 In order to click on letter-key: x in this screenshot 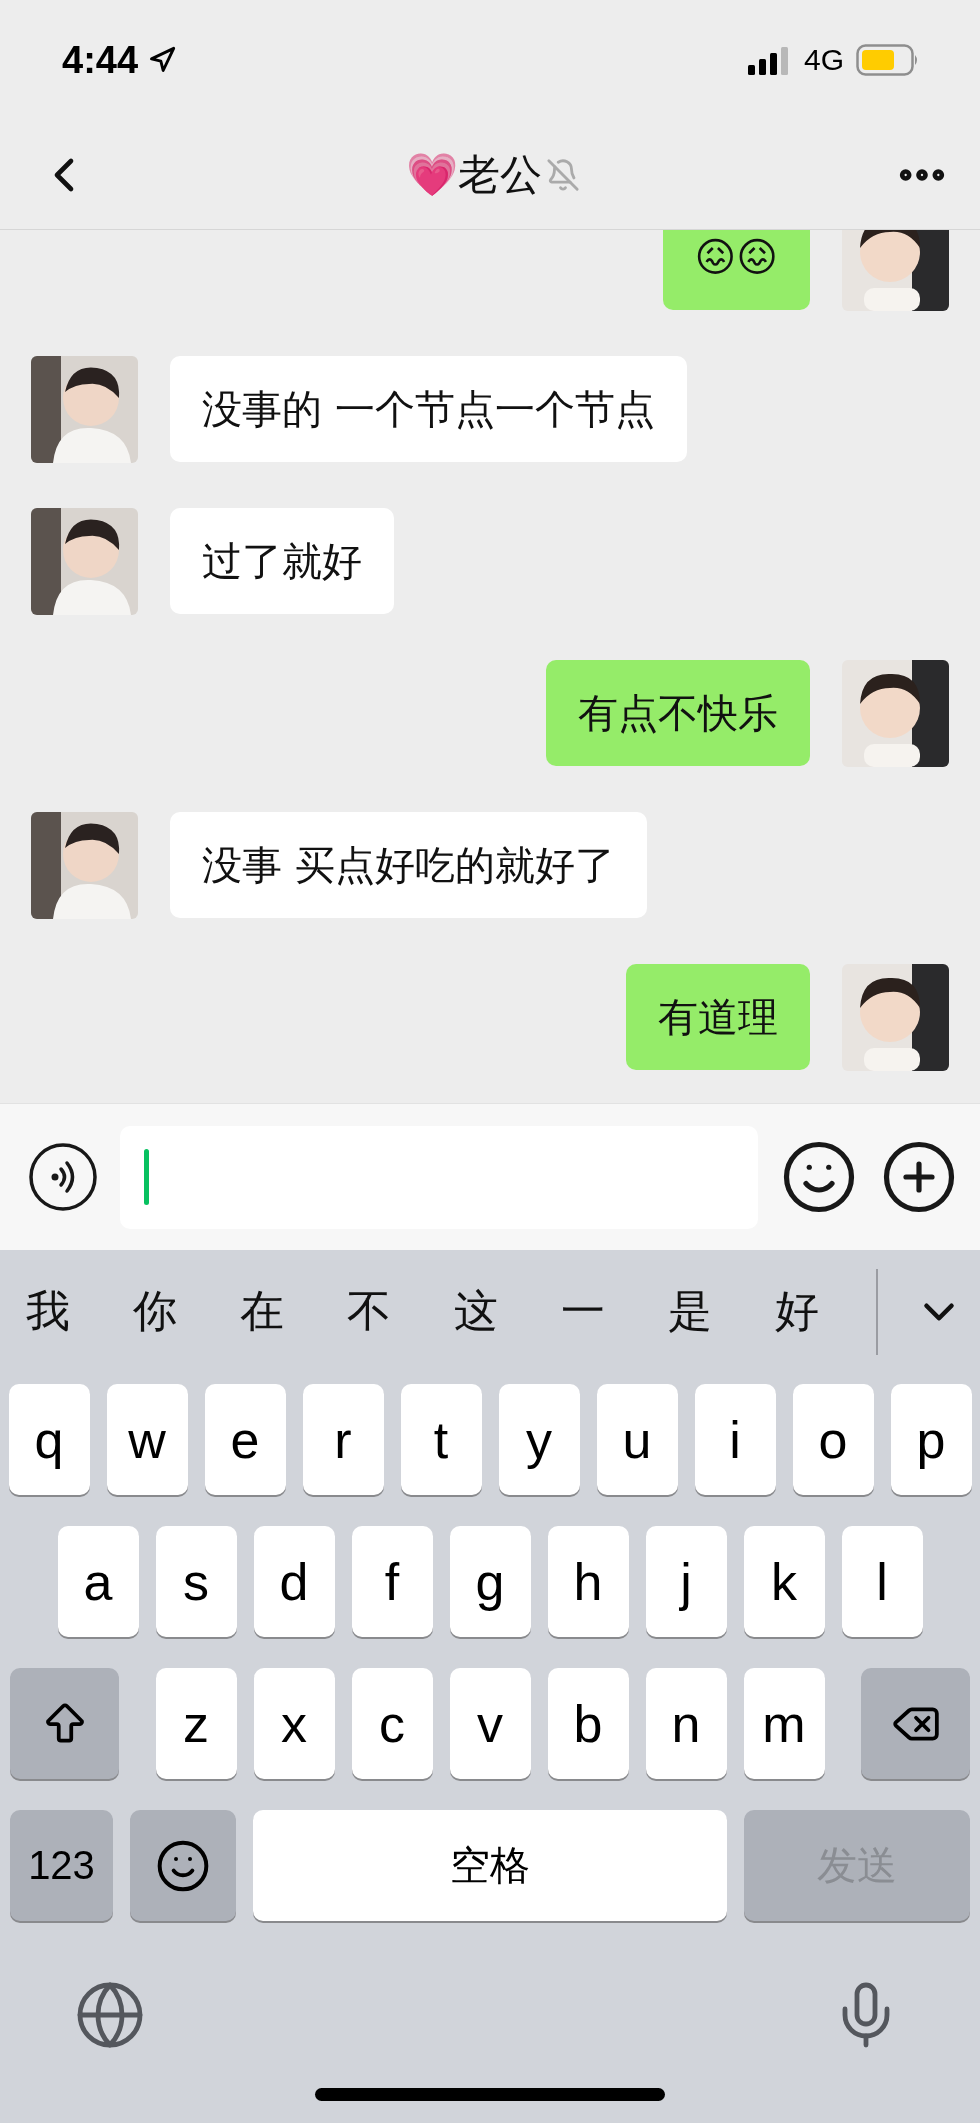, I will do `click(294, 1723)`.